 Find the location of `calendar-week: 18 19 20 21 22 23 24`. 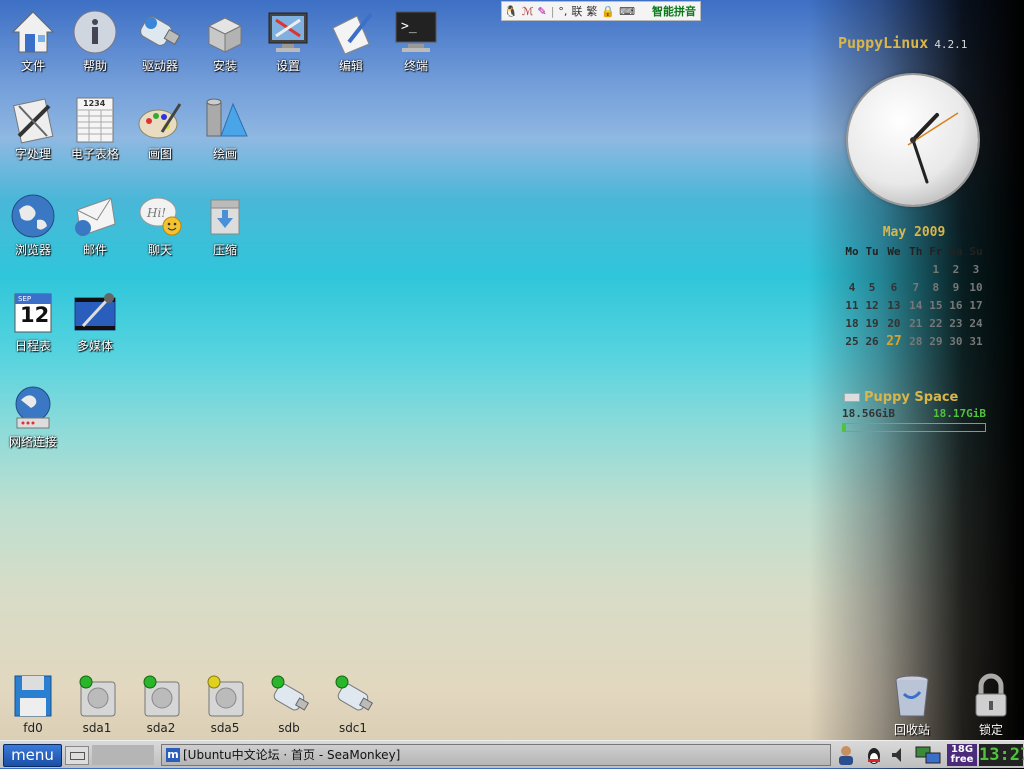

calendar-week: 18 19 20 21 22 23 24 is located at coordinates (914, 323).